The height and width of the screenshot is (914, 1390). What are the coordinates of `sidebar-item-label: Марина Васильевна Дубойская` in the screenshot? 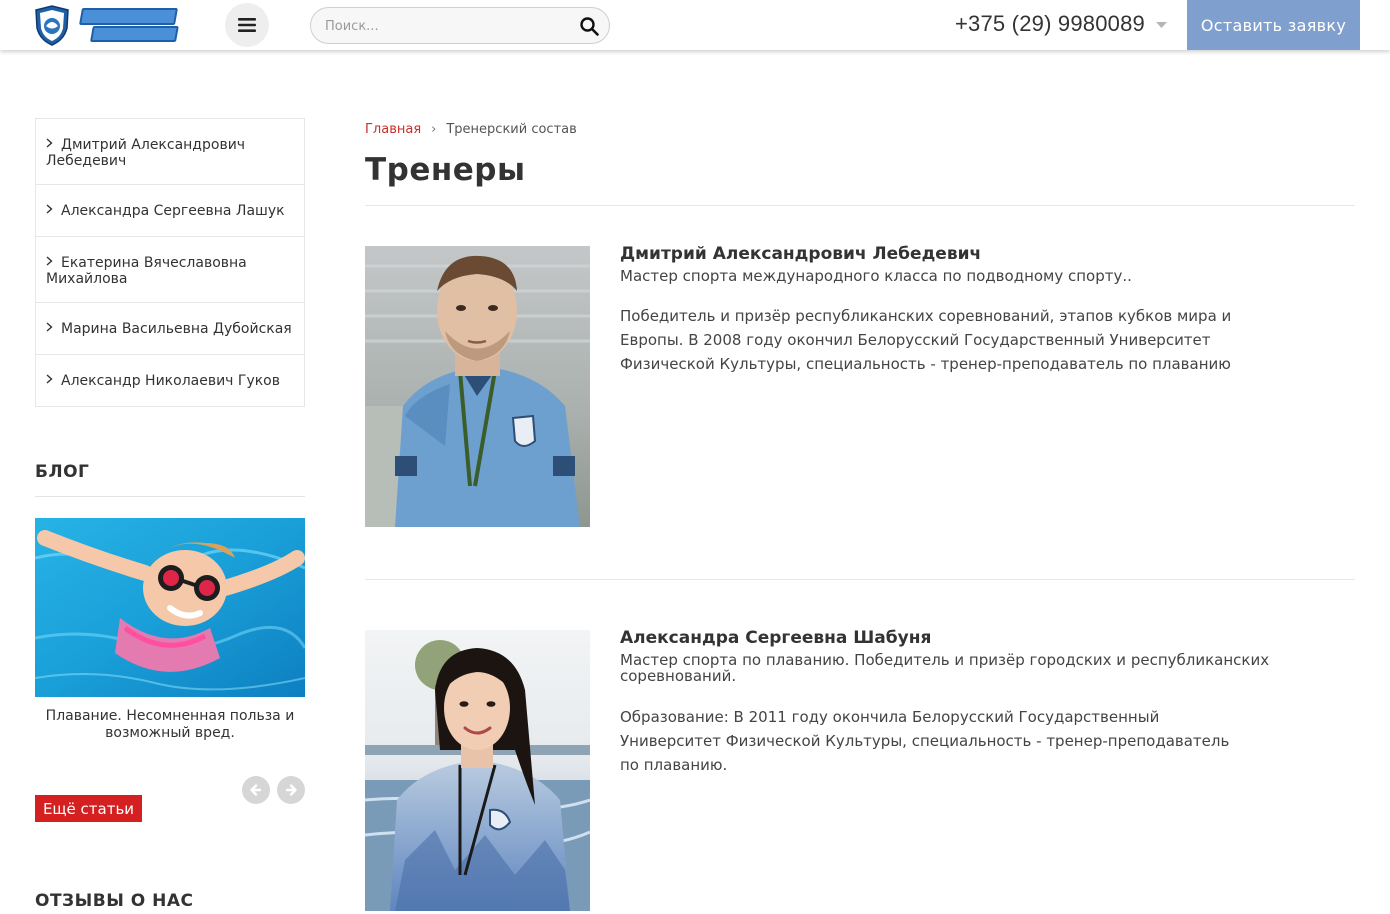 It's located at (176, 329).